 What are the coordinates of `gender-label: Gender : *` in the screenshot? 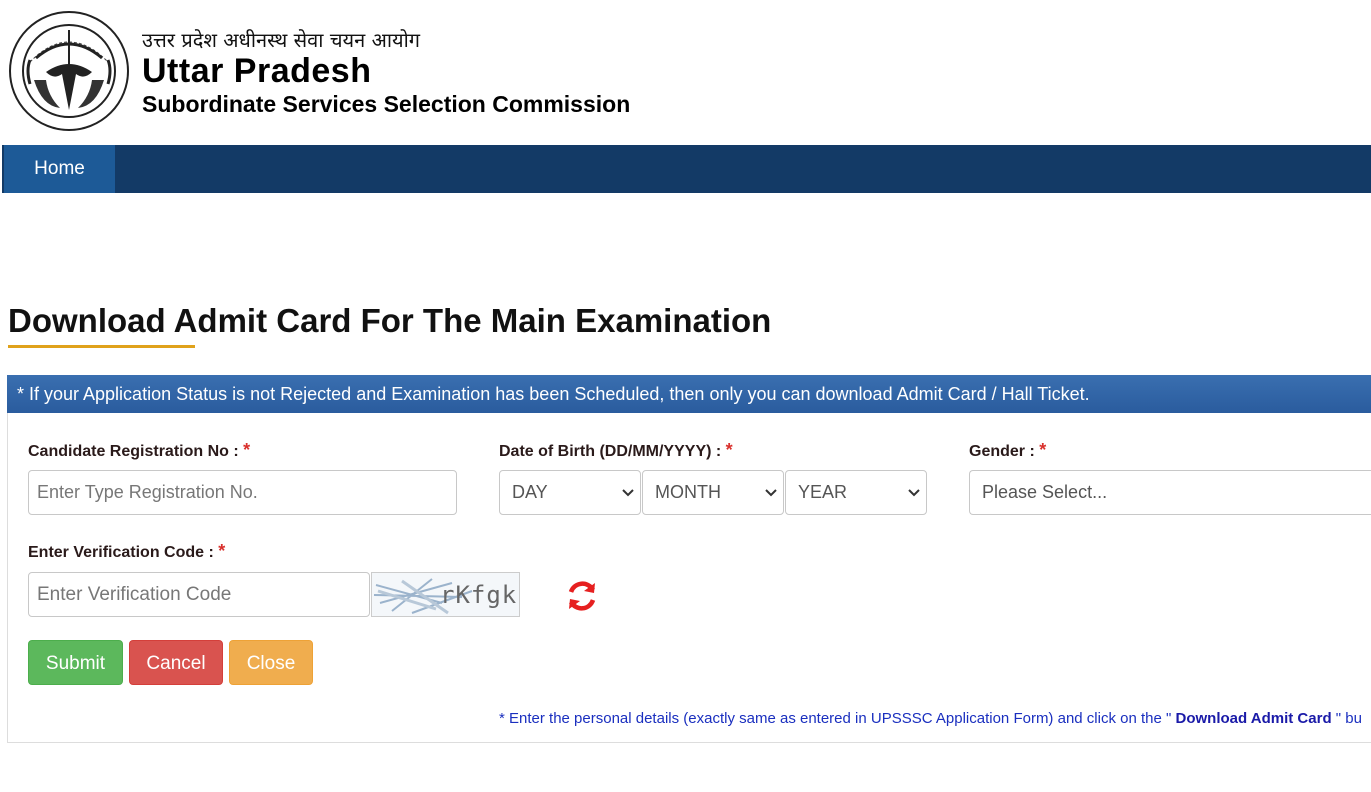 It's located at (1007, 450).